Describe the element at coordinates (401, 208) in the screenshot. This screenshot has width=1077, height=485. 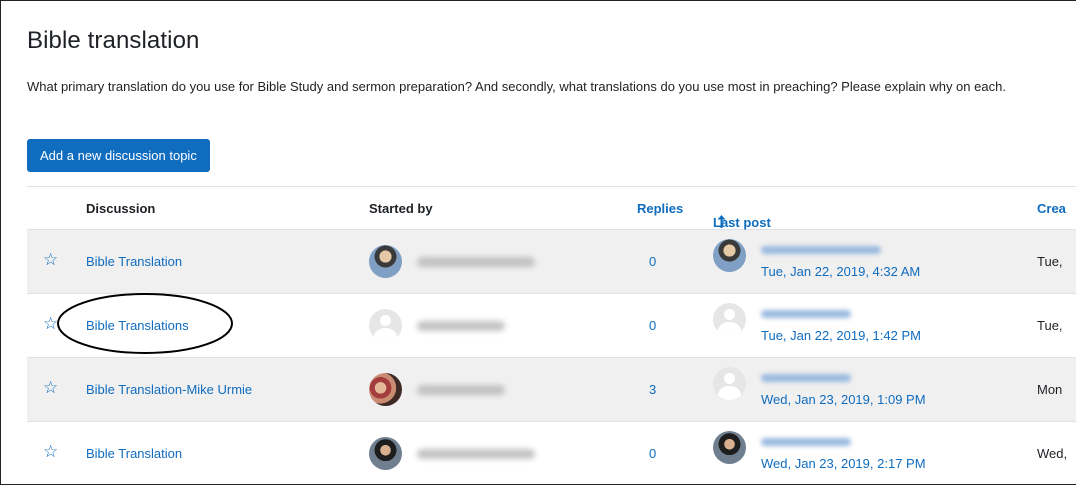
I see `header-started-by: Started by` at that location.